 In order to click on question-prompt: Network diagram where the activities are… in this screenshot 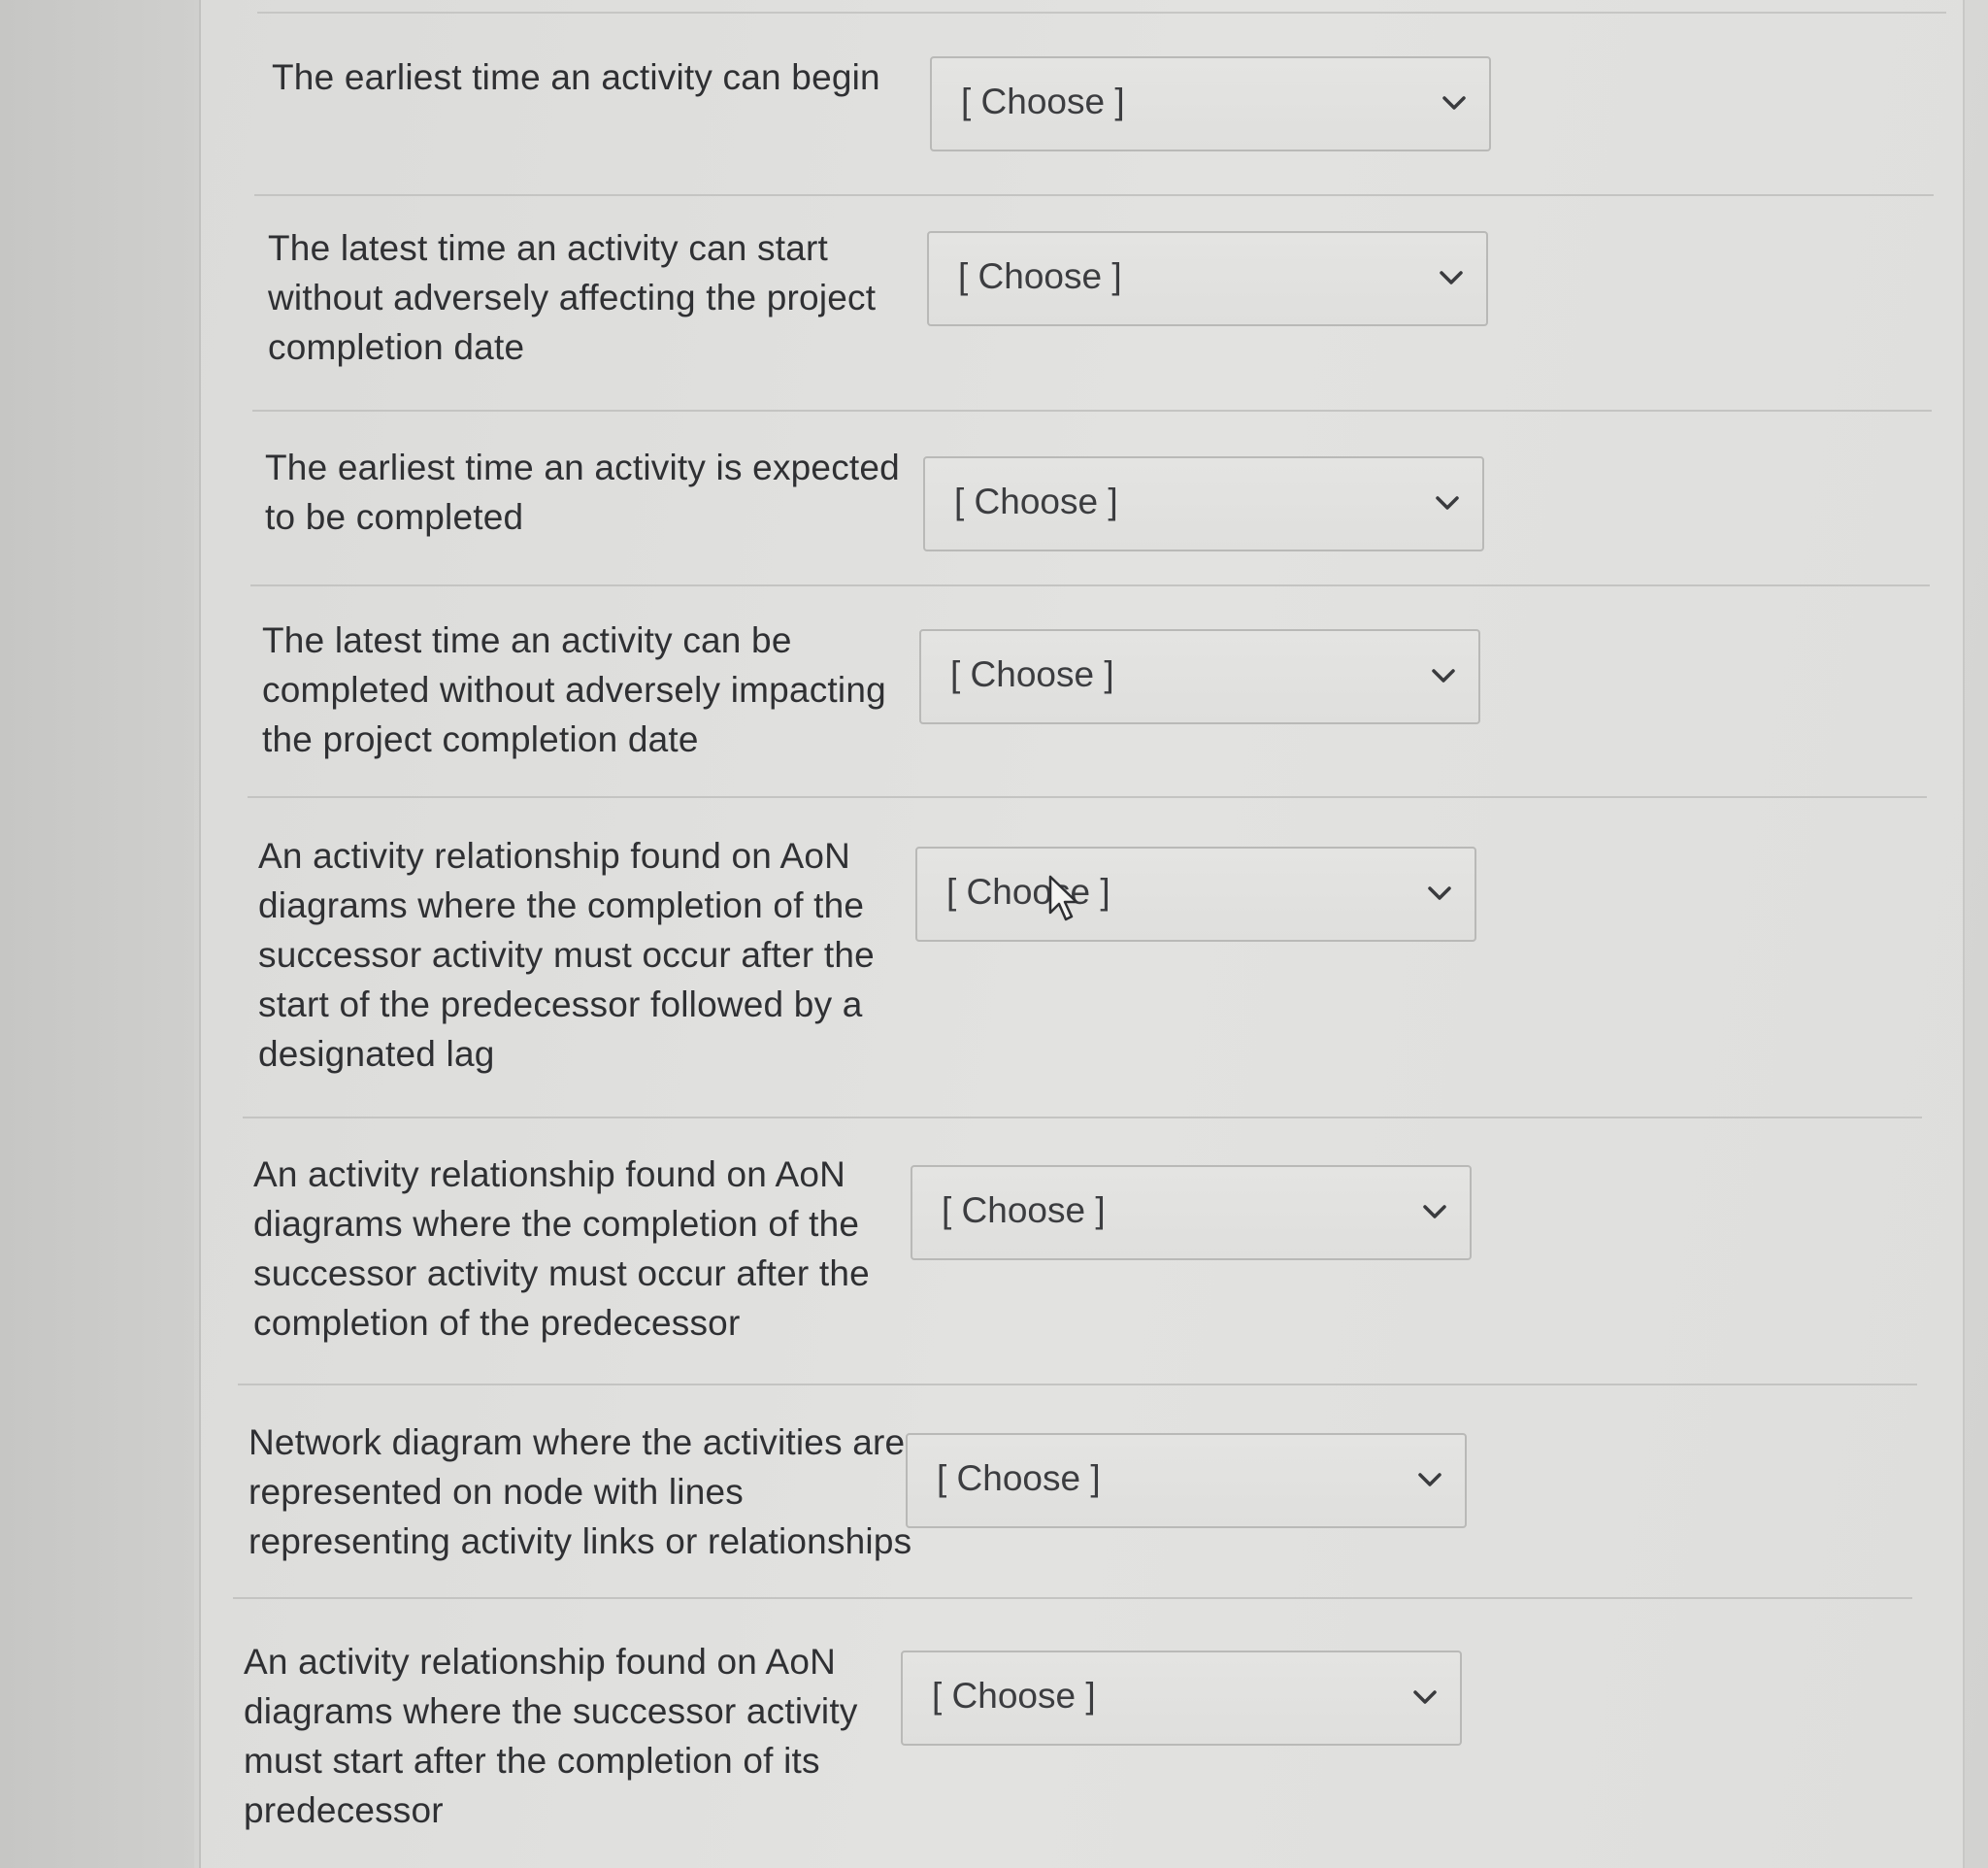, I will do `click(580, 1491)`.